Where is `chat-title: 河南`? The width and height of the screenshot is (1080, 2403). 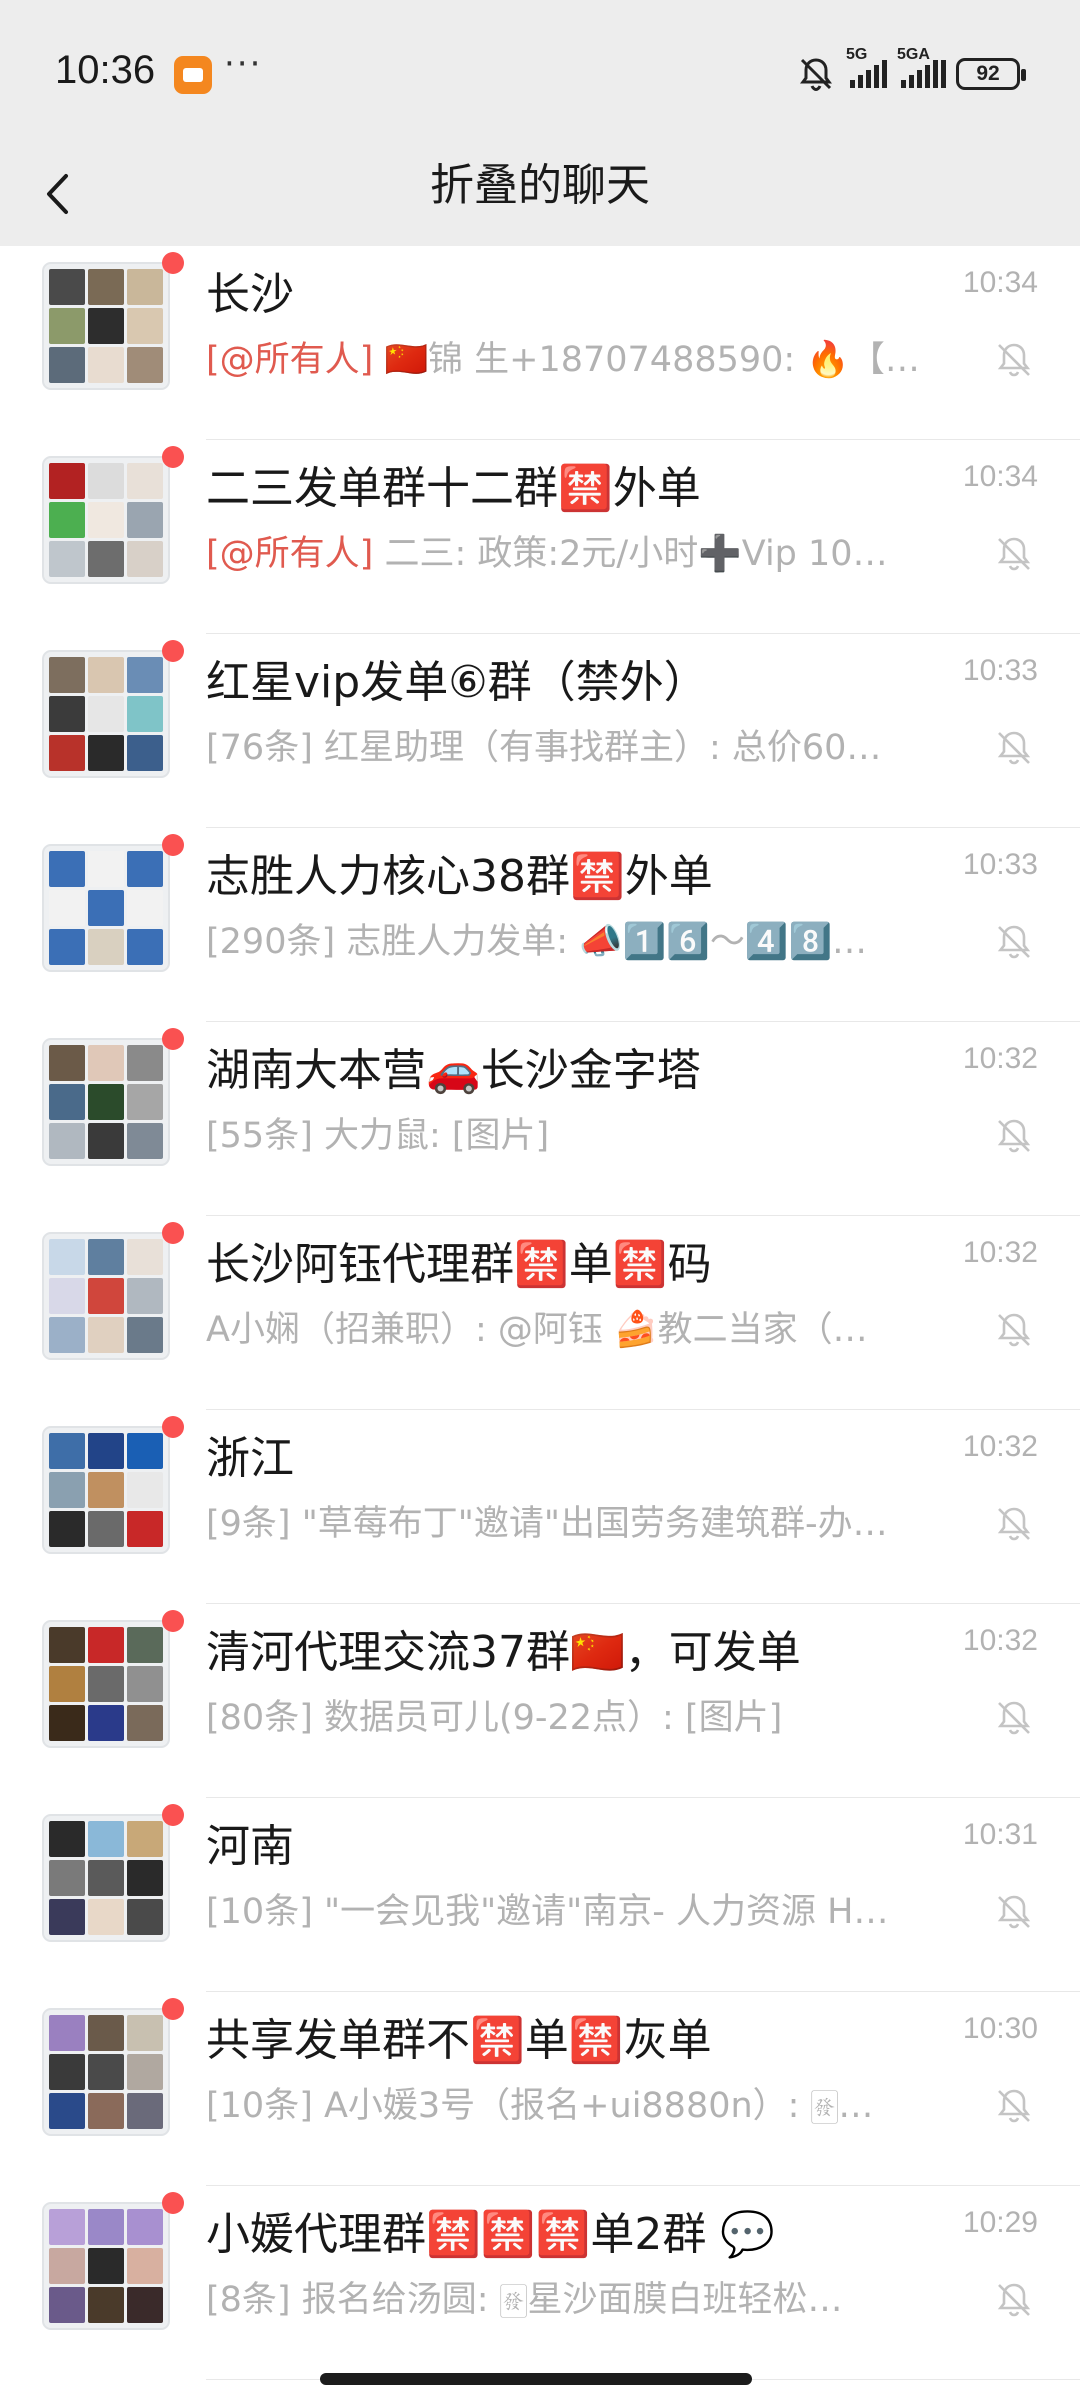 chat-title: 河南 is located at coordinates (250, 1846).